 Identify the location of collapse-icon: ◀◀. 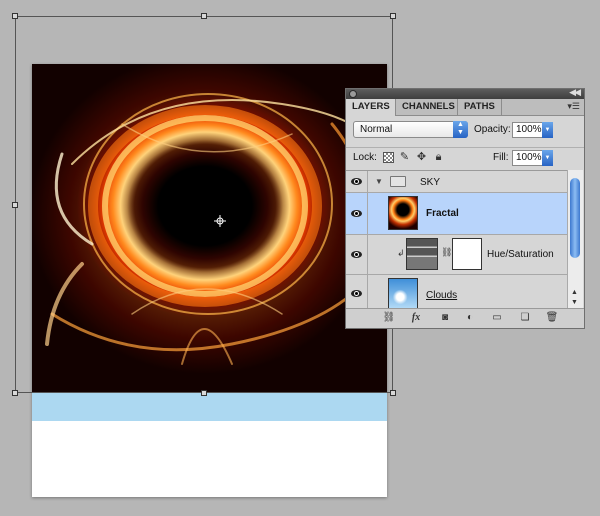
(575, 92).